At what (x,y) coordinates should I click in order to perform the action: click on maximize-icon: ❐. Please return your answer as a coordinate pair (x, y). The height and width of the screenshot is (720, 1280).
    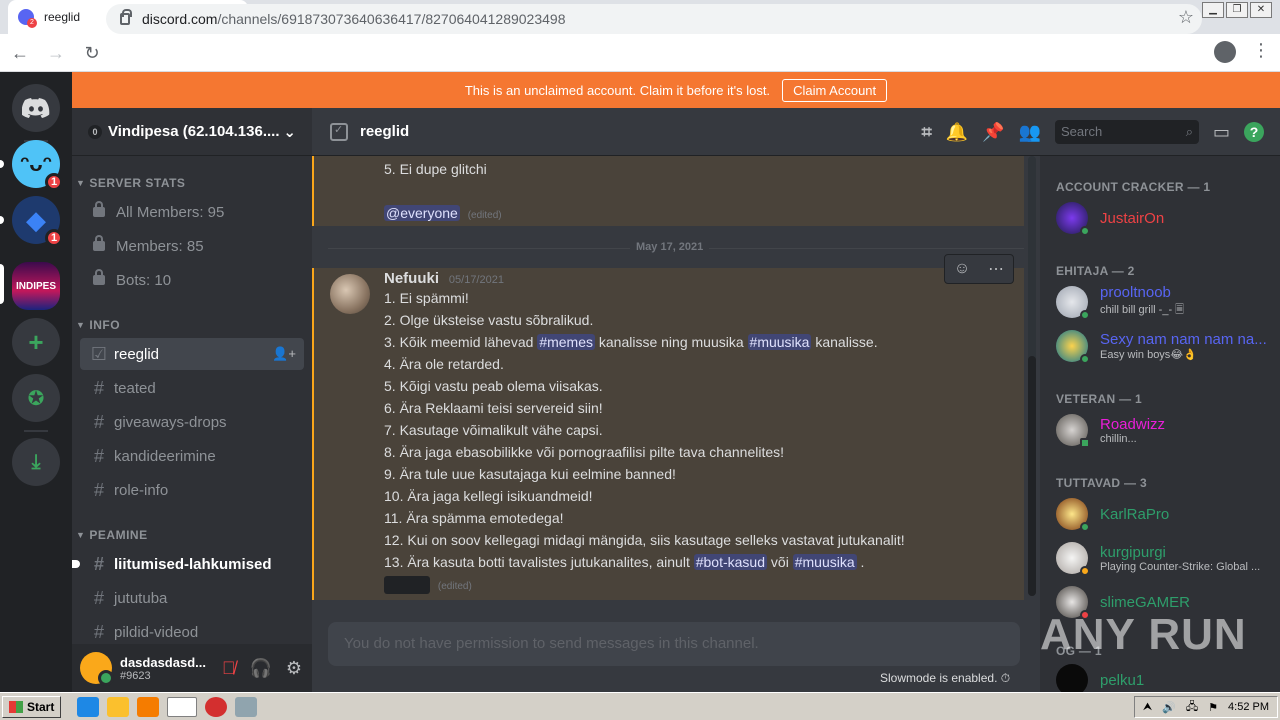
    Looking at the image, I should click on (1237, 10).